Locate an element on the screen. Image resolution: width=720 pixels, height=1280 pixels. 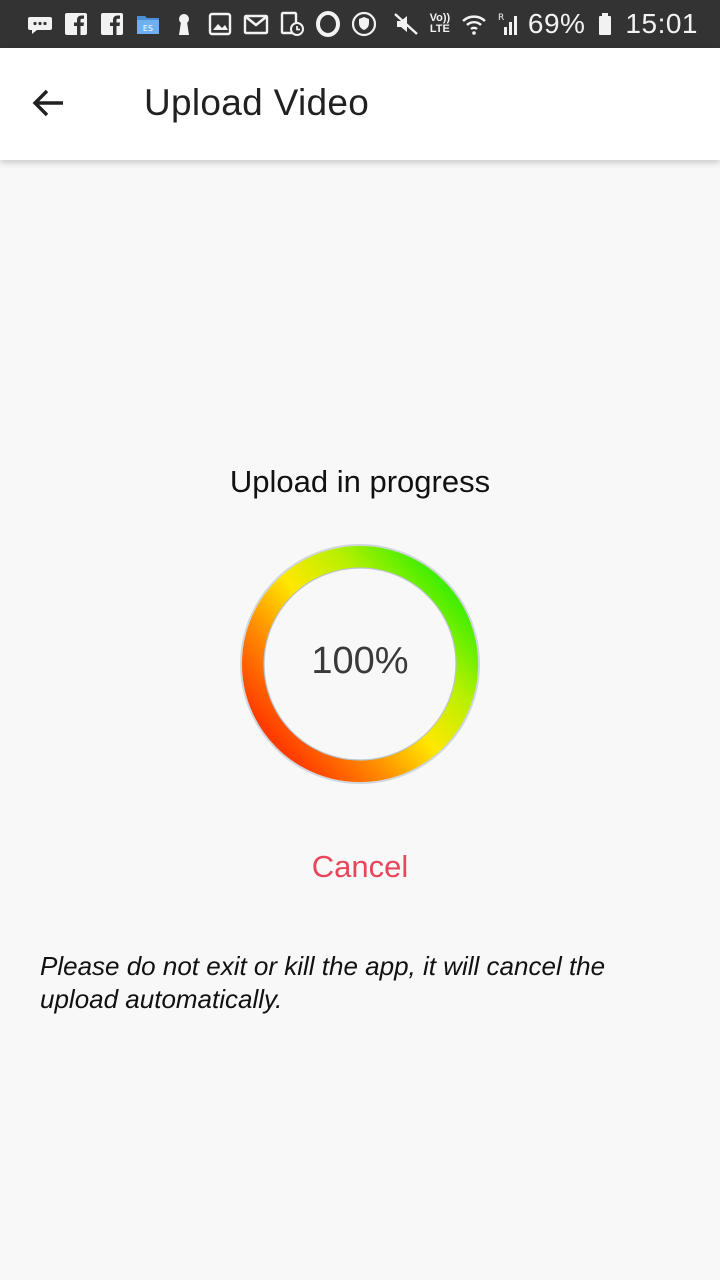
gallery-icon is located at coordinates (220, 24).